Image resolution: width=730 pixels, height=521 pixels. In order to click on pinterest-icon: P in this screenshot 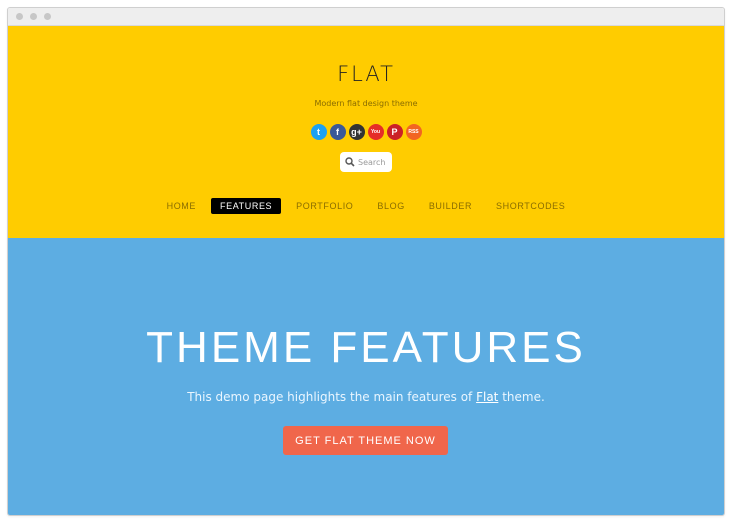, I will do `click(394, 132)`.